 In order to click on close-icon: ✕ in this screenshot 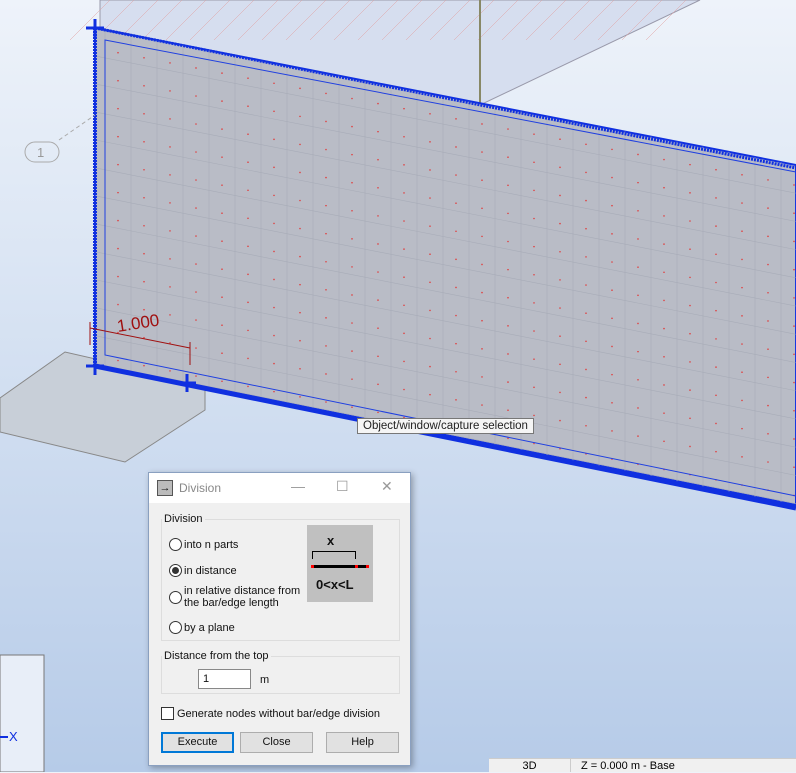, I will do `click(387, 486)`.